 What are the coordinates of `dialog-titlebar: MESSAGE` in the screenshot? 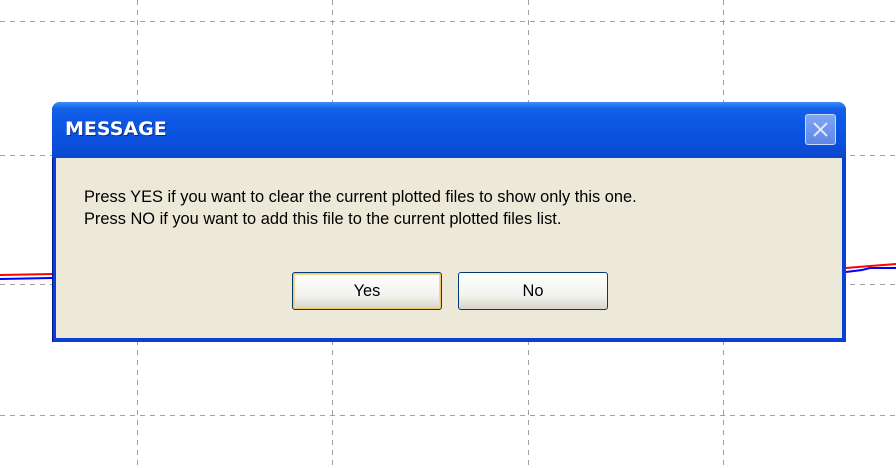 It's located at (449, 130).